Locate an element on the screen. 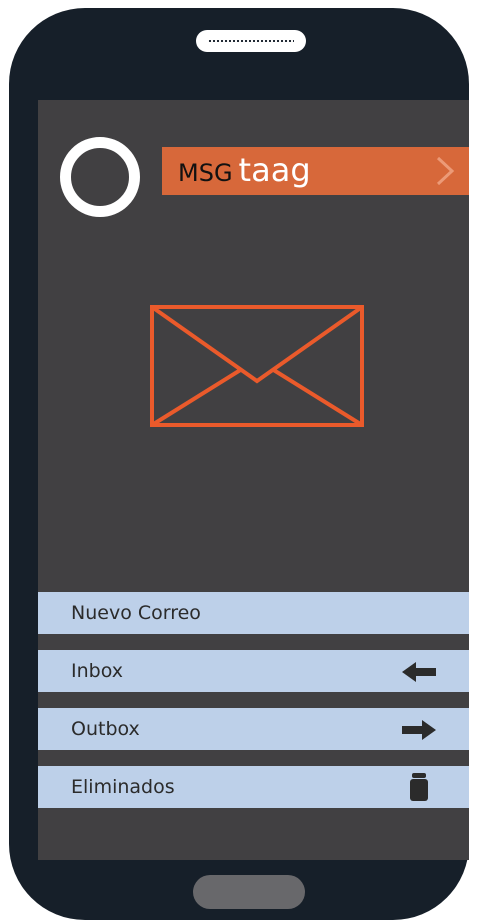  brand-name: taag is located at coordinates (274, 170).